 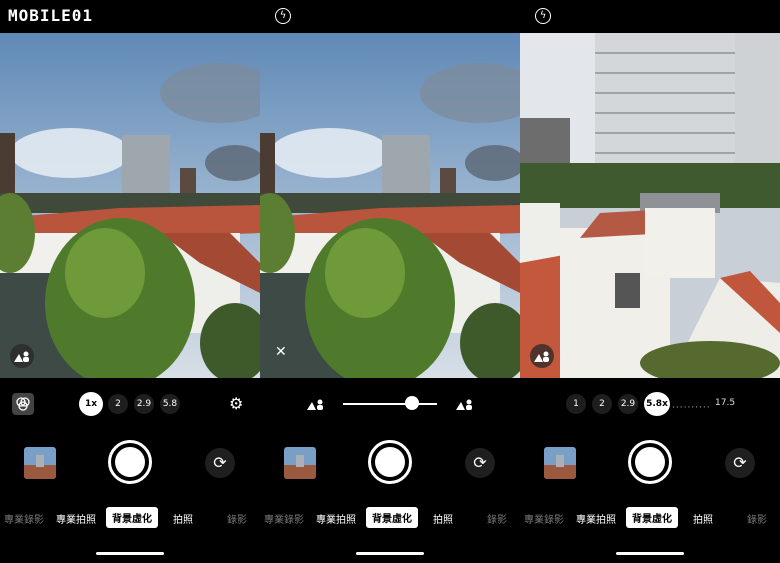 I want to click on zoom-row: 1 2 2.9 5.8x ·········· 17.5, so click(x=650, y=404).